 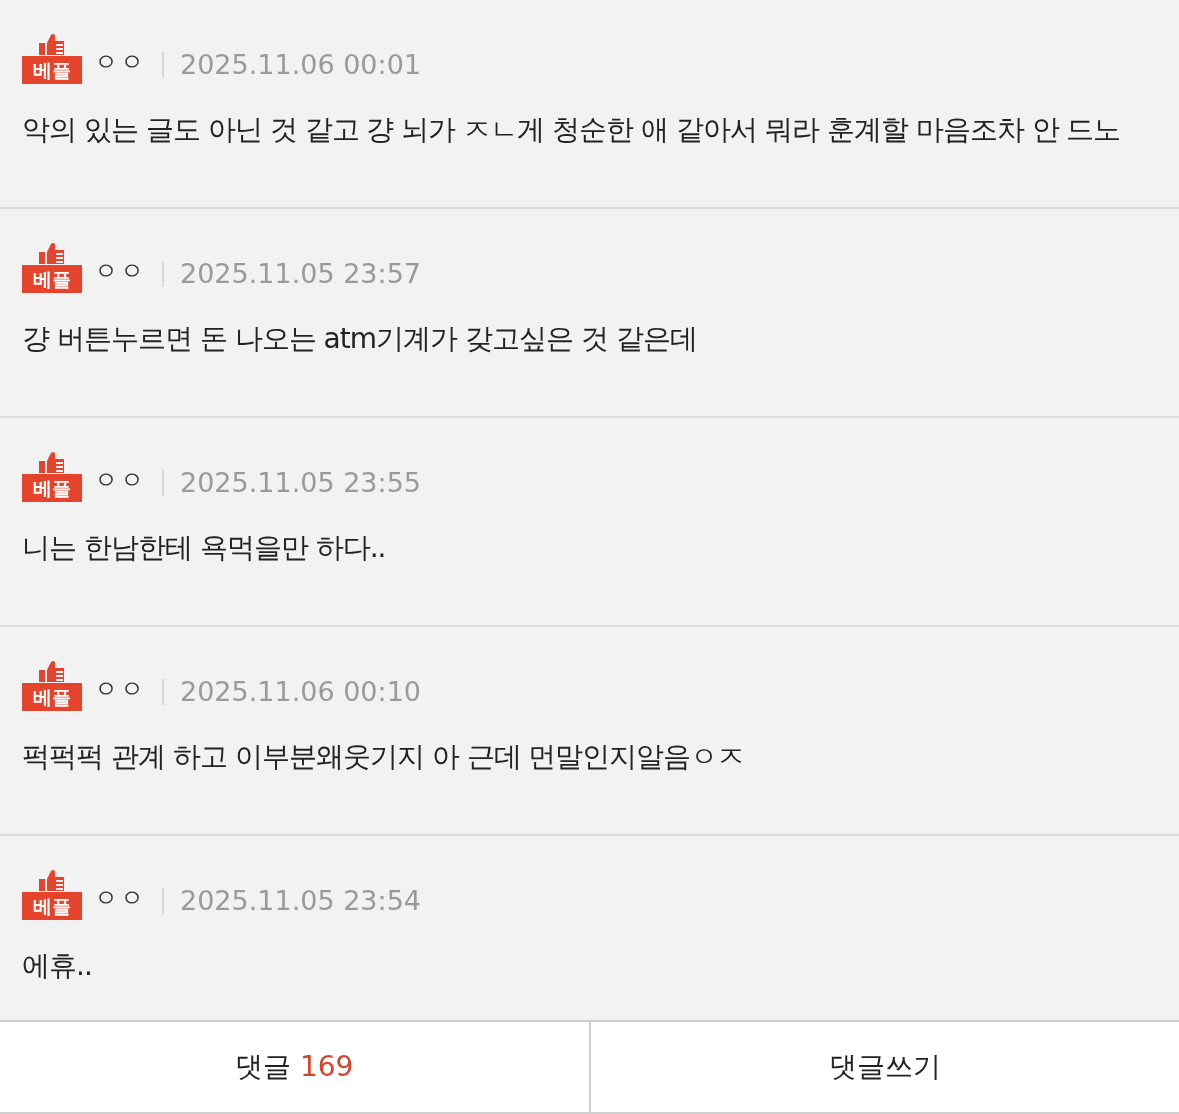 I want to click on comment-text: 퍽퍽퍽 관계 하고 이부분왜웃기지 아 근데 먼말인지알음ㅇㅈ, so click(x=384, y=757).